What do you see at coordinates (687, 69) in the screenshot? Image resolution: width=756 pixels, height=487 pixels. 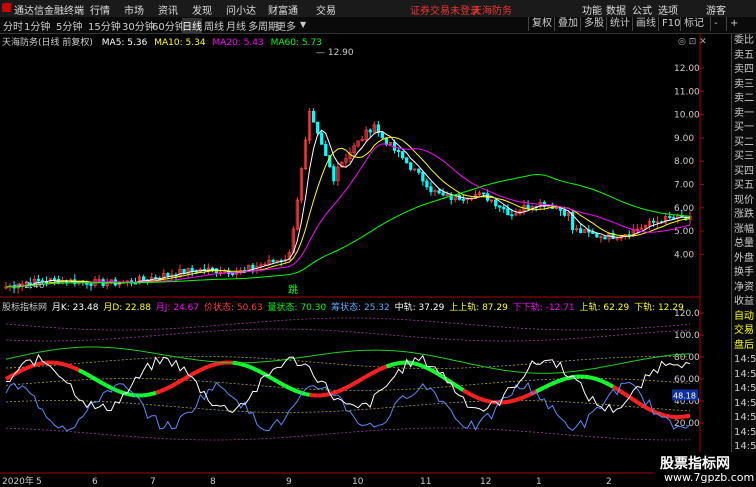 I see `price-tick-label: 12.00` at bounding box center [687, 69].